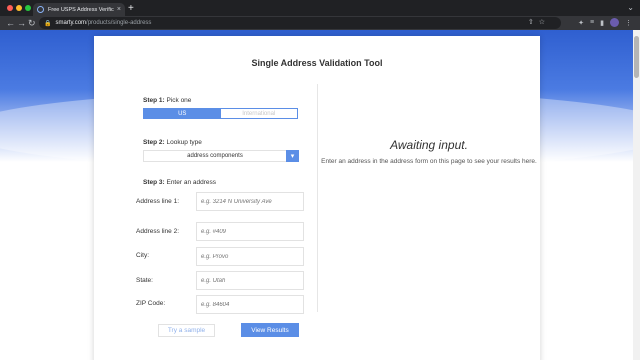 This screenshot has width=640, height=360. I want to click on tab-bar: Free USPS Address Verificatio × + ⌄, so click(320, 8).